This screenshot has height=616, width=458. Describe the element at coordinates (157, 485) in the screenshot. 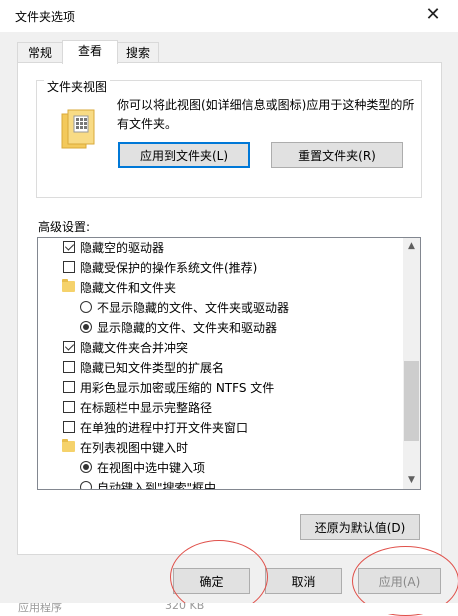

I see `list-item-label: 自动键入到"搜索"框中` at that location.